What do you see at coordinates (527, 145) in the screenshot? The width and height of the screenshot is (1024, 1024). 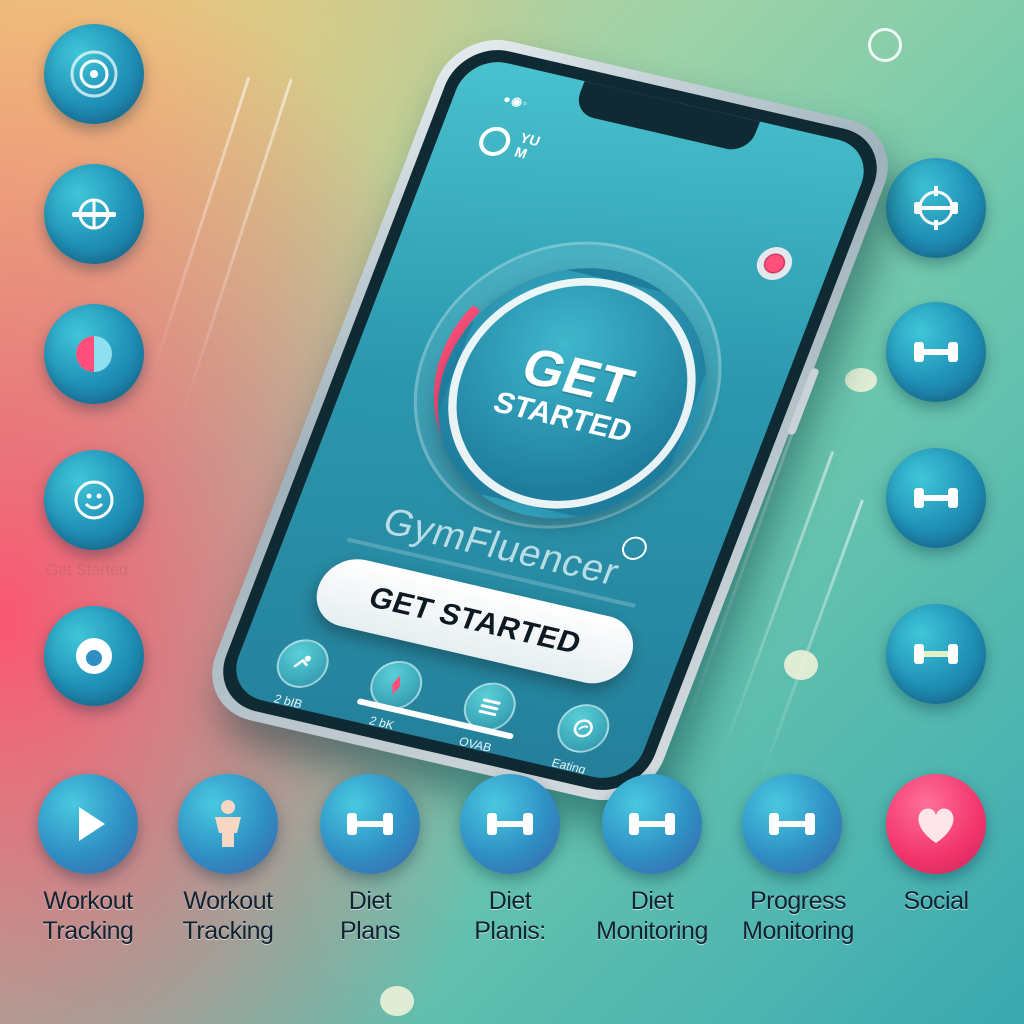 I see `app-logo-text: YU M` at bounding box center [527, 145].